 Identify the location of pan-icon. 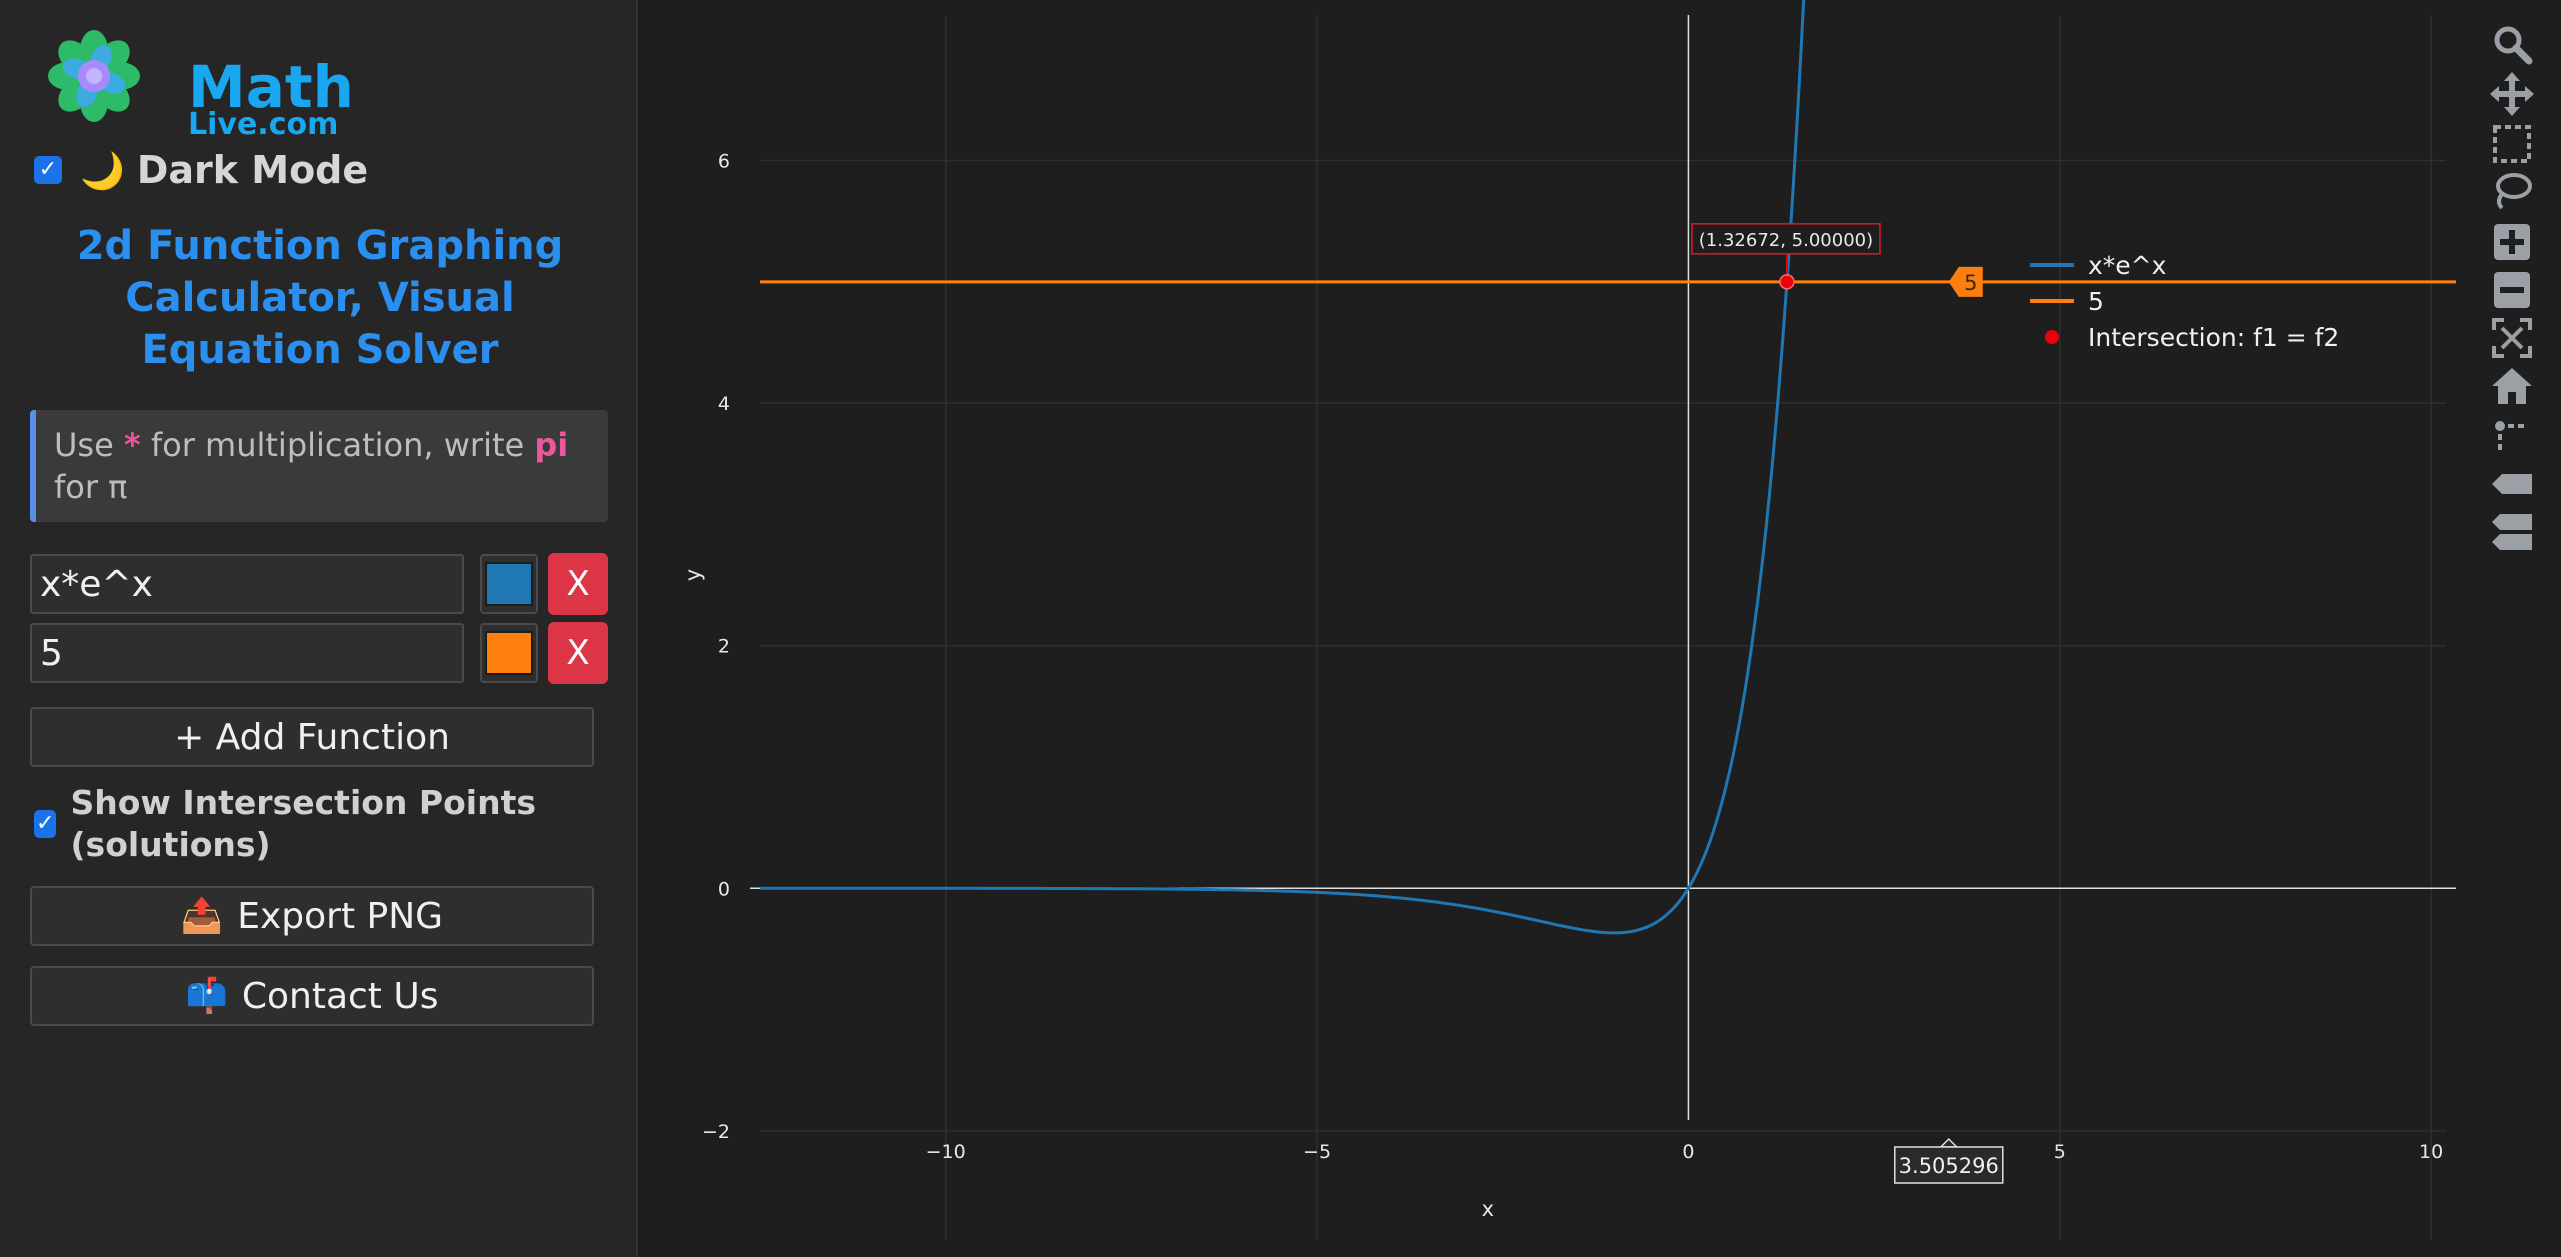
(2512, 94).